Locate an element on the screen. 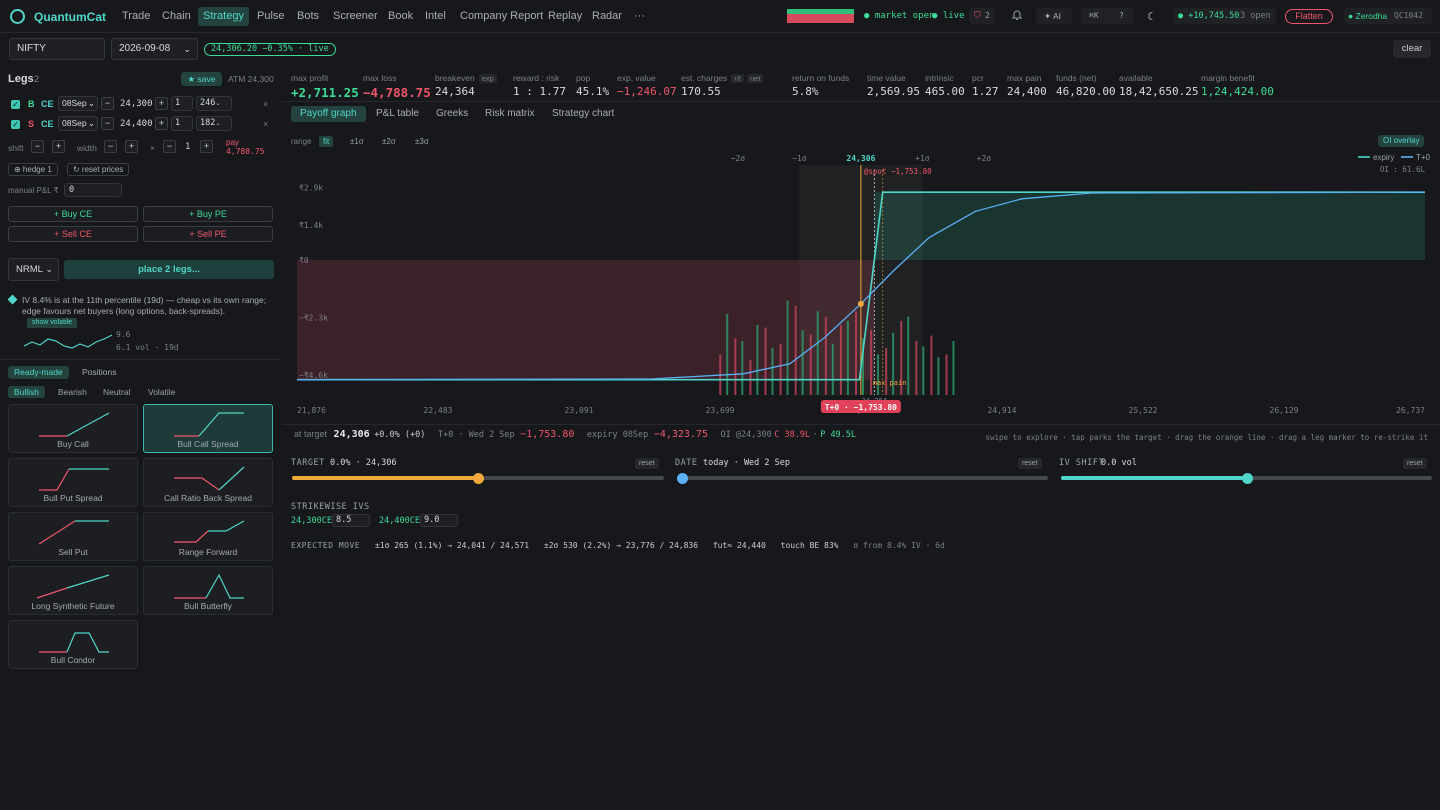 Image resolution: width=1440 pixels, height=810 pixels. nav-screener: Screener is located at coordinates (355, 16).